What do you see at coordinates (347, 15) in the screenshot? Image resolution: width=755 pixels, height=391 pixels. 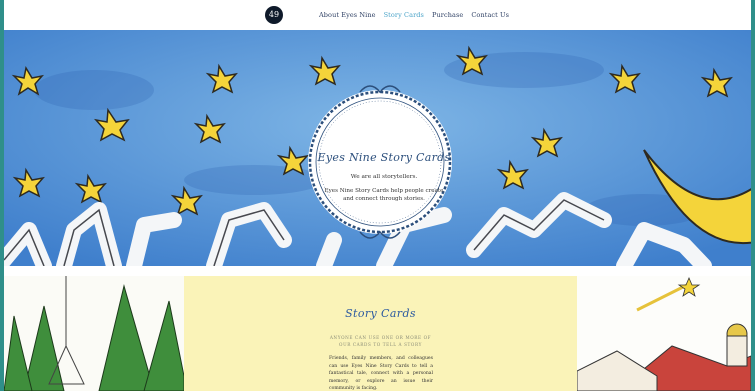 I see `nav-about: About Eyes Nine` at bounding box center [347, 15].